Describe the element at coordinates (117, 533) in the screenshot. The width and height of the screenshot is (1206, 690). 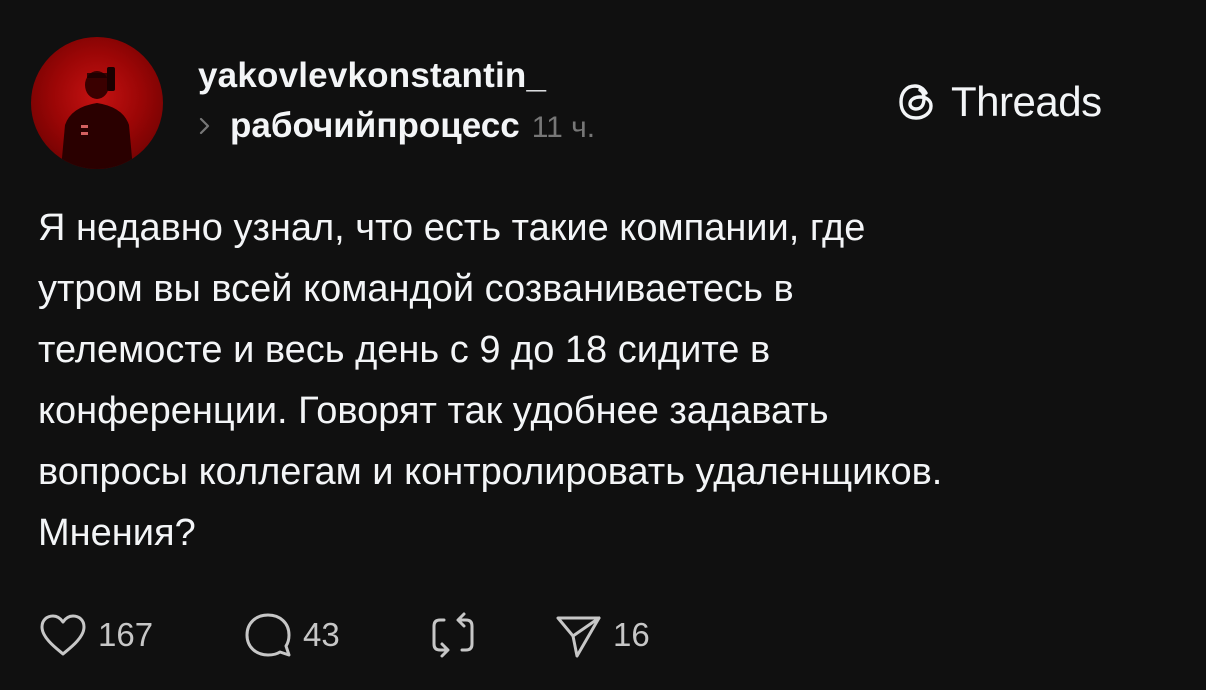
I see `post-body-line: Мнения?` at that location.